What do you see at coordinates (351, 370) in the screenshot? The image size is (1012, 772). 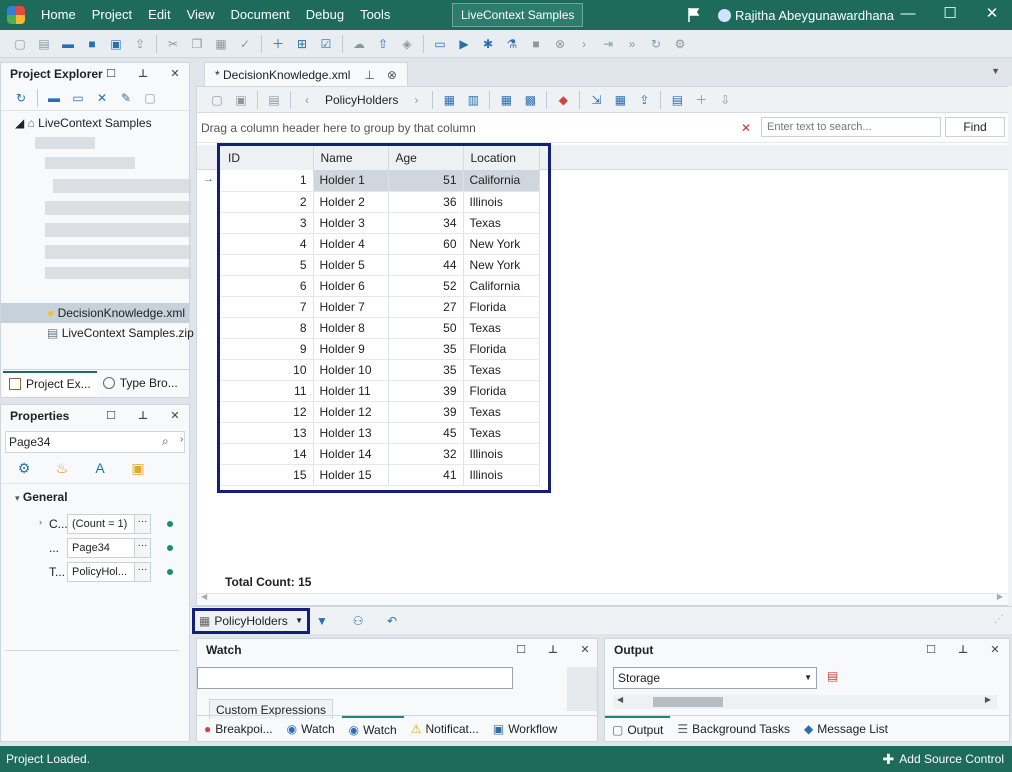 I see `cell-name: Holder 10` at bounding box center [351, 370].